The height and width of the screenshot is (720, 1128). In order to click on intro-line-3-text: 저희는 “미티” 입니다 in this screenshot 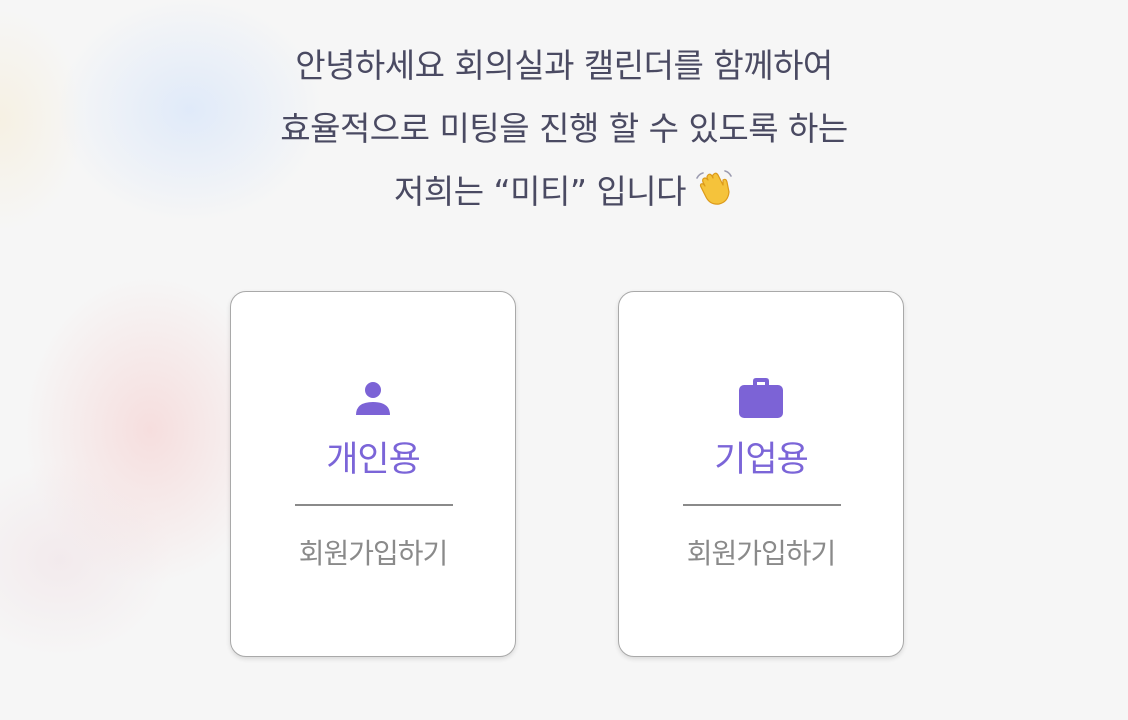, I will do `click(540, 191)`.